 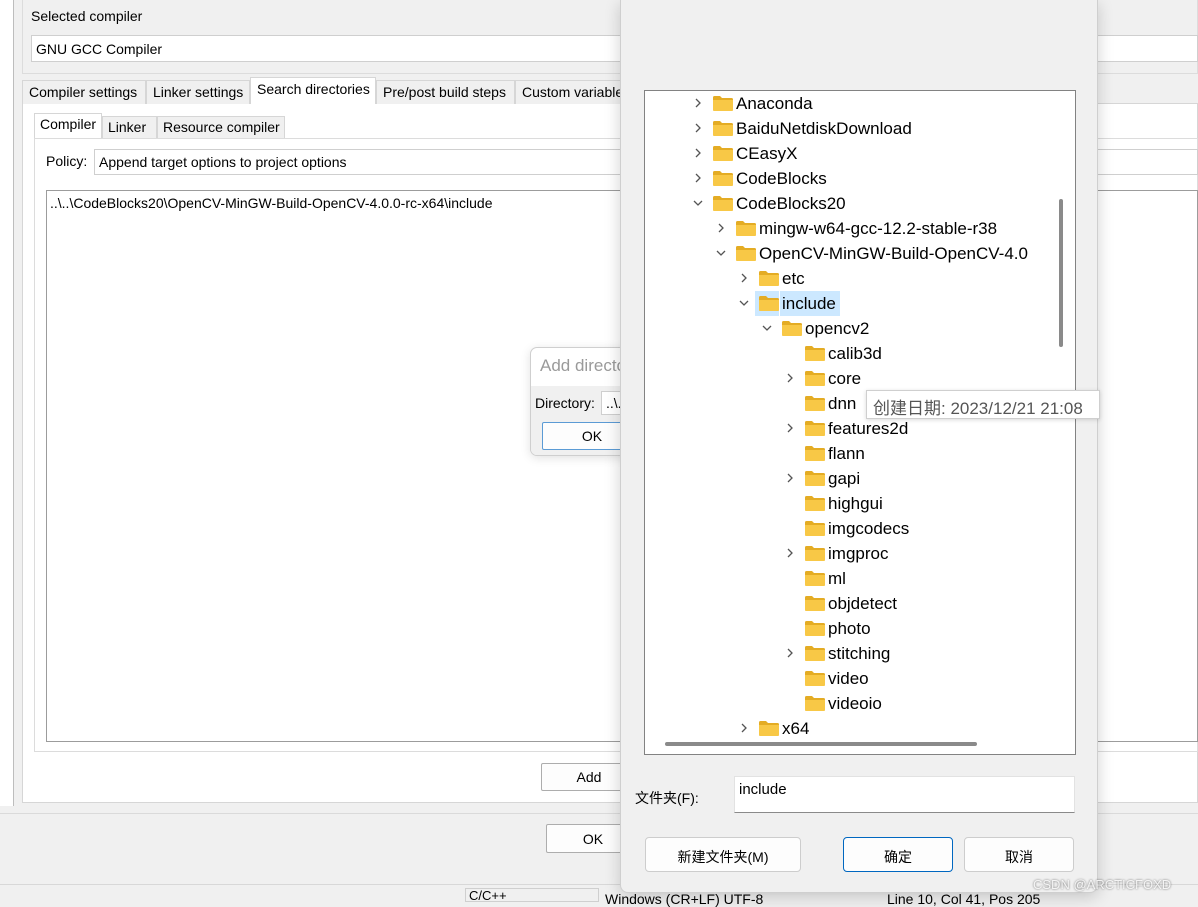 I want to click on tab-search-directories: Search directories, so click(x=313, y=90).